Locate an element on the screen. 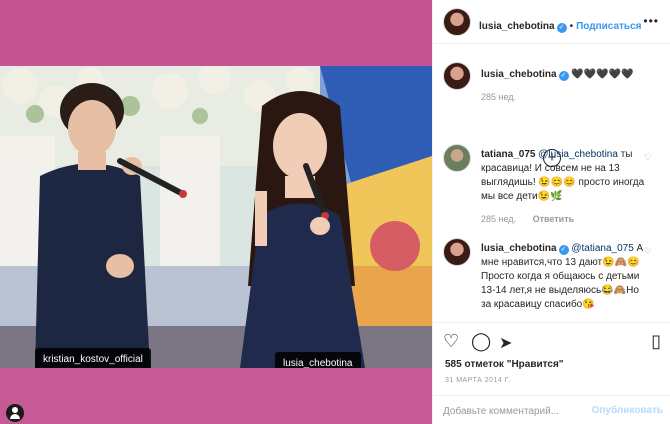 The width and height of the screenshot is (670, 424). caption-username: lusia_chebotina is located at coordinates (519, 74).